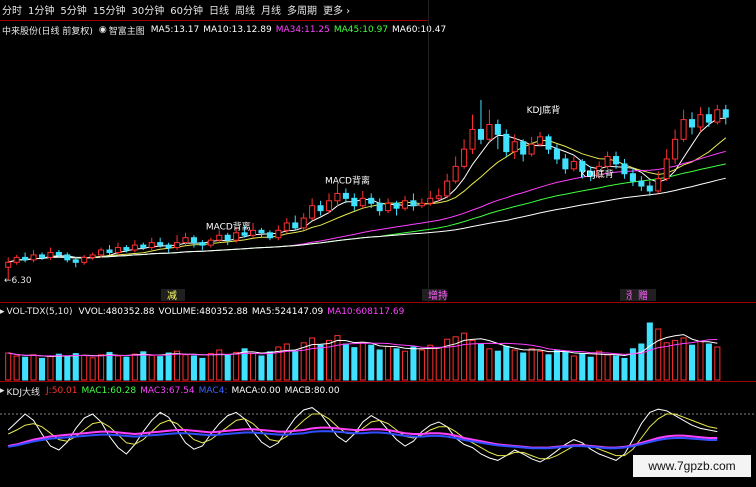 The image size is (756, 487). I want to click on kdj-j-line, so click(363, 437).